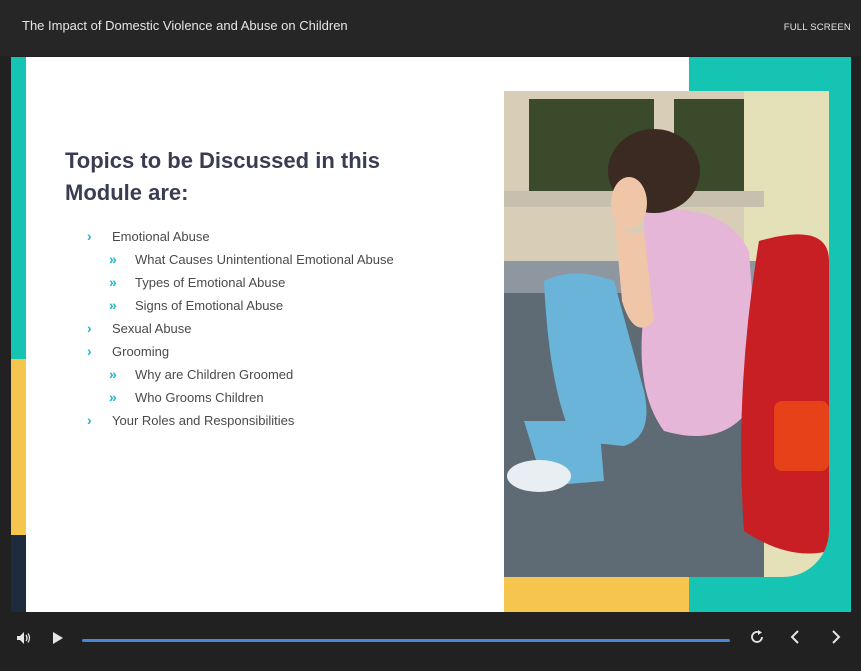  Describe the element at coordinates (58, 639) in the screenshot. I see `play-icon` at that location.